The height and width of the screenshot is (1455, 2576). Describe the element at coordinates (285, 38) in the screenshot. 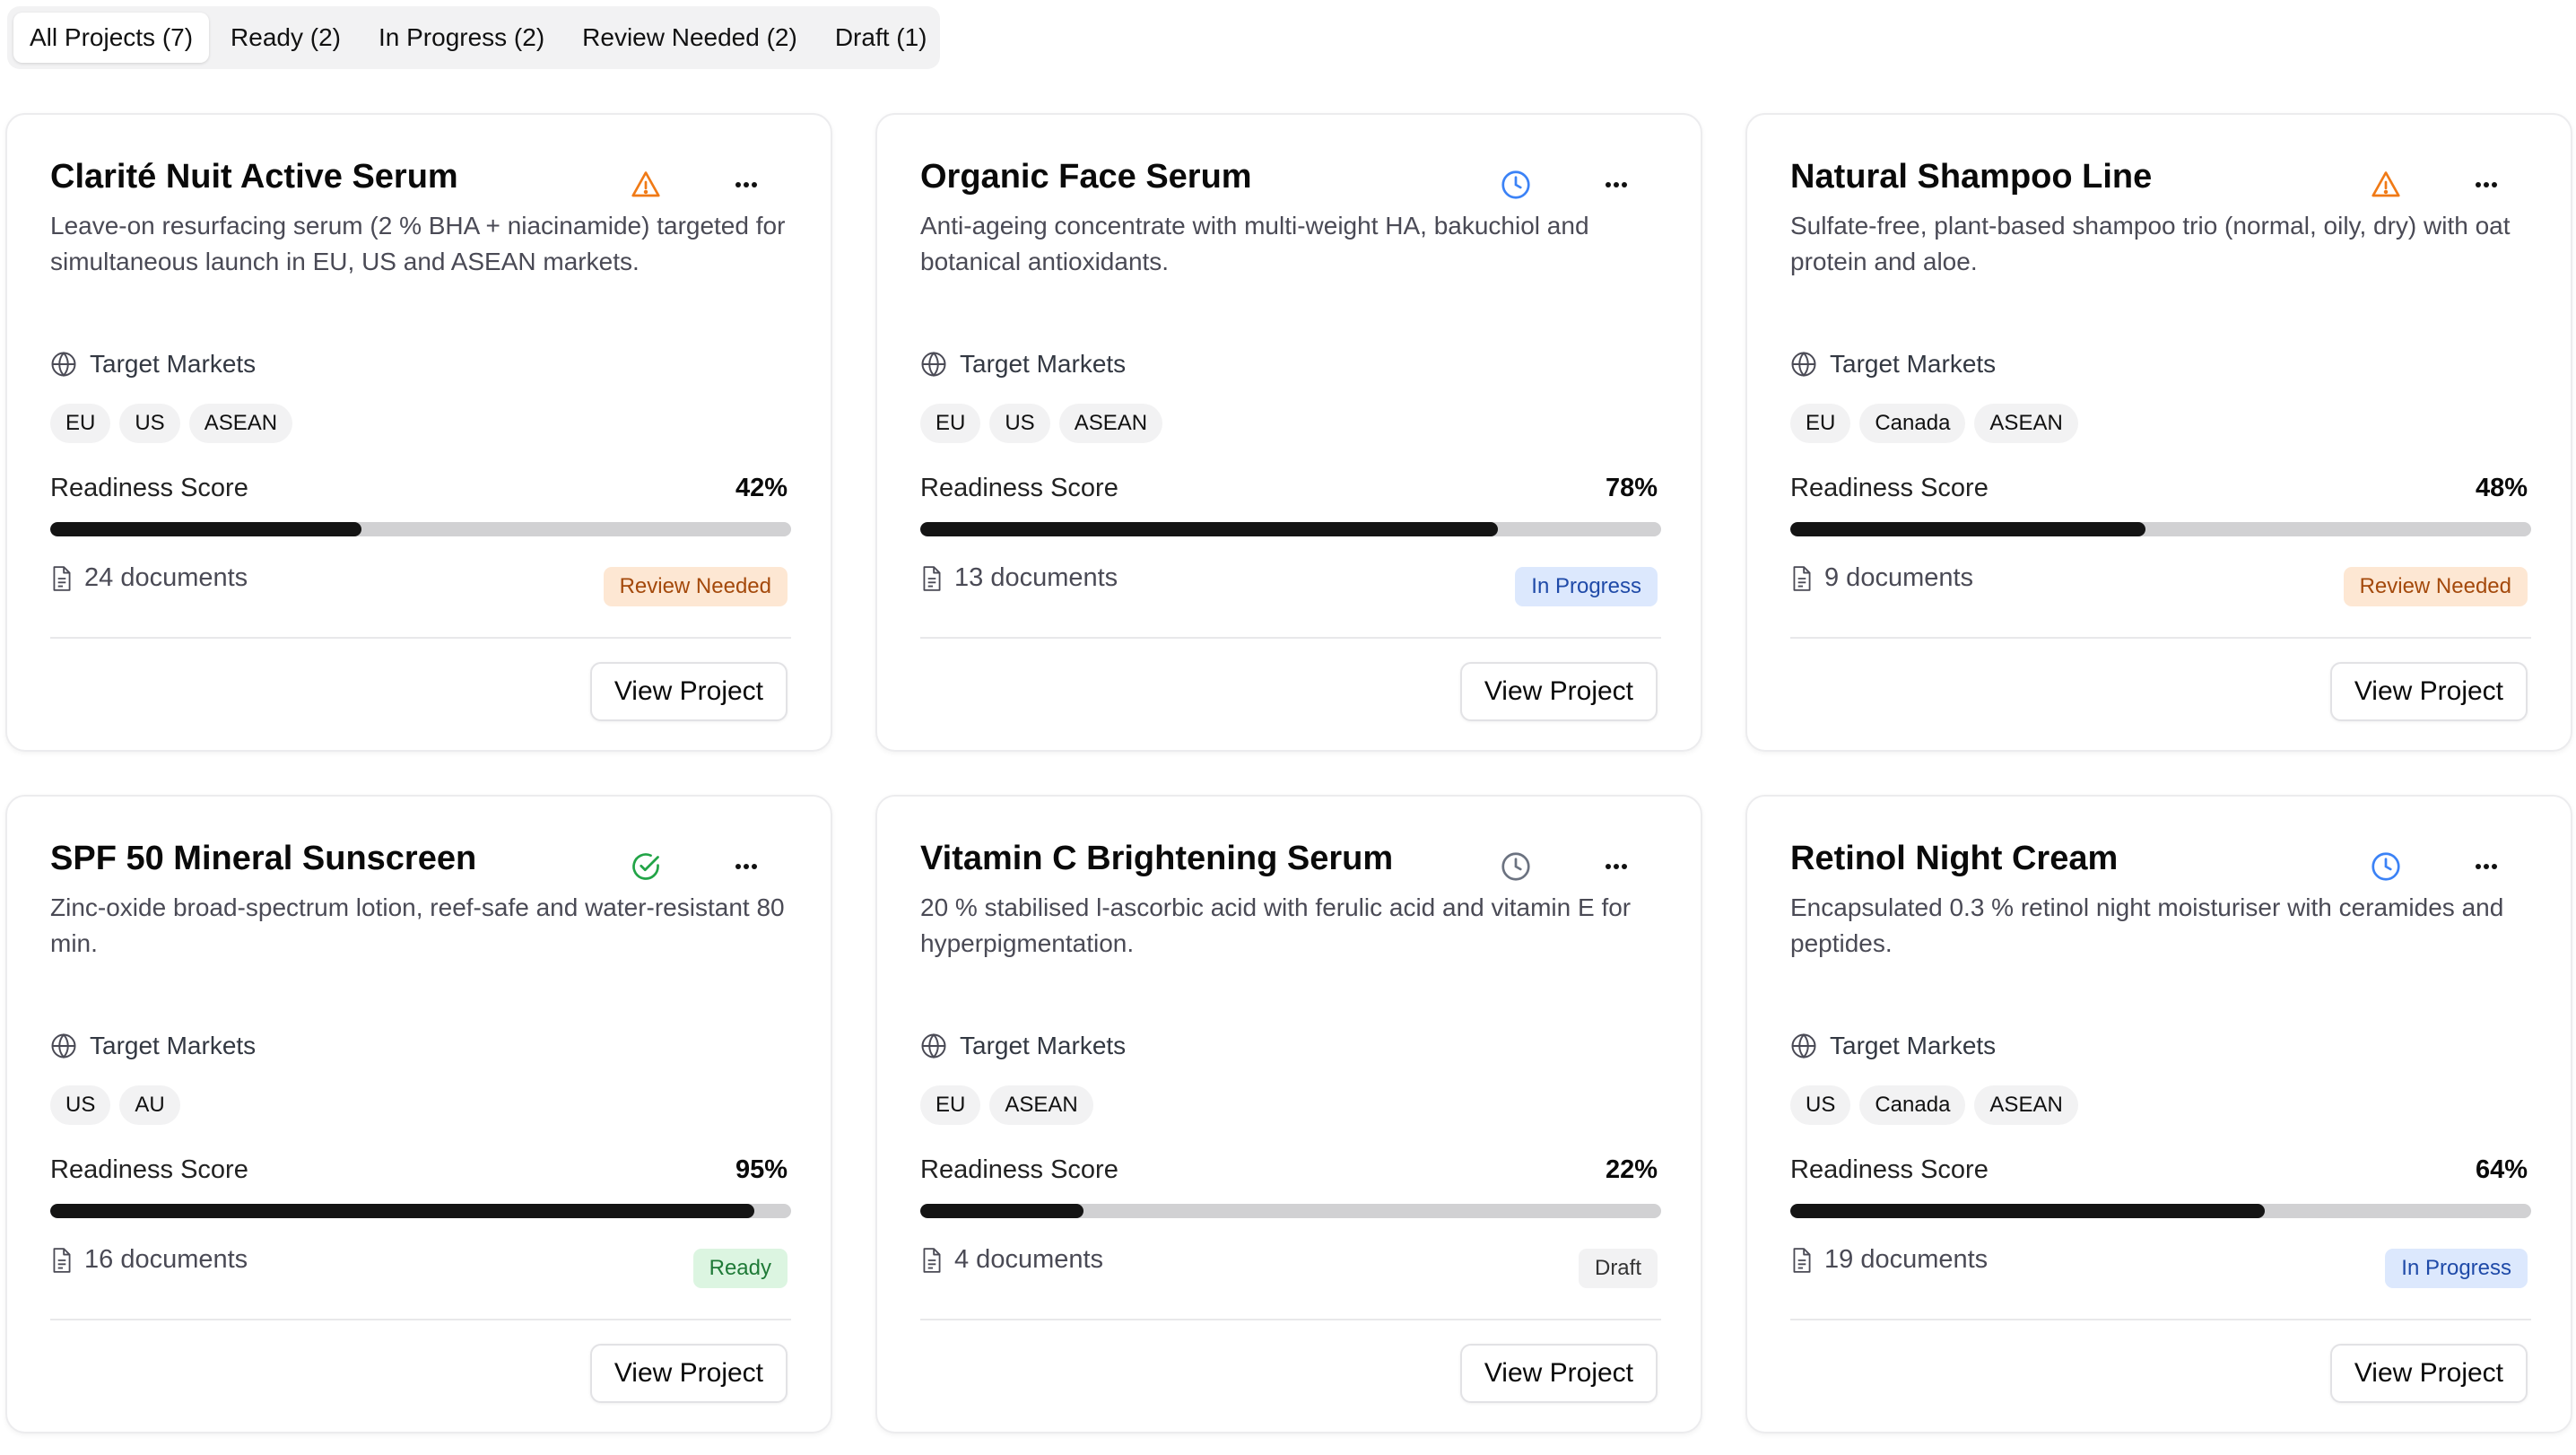

I see `tab-ready: Ready (2)` at that location.